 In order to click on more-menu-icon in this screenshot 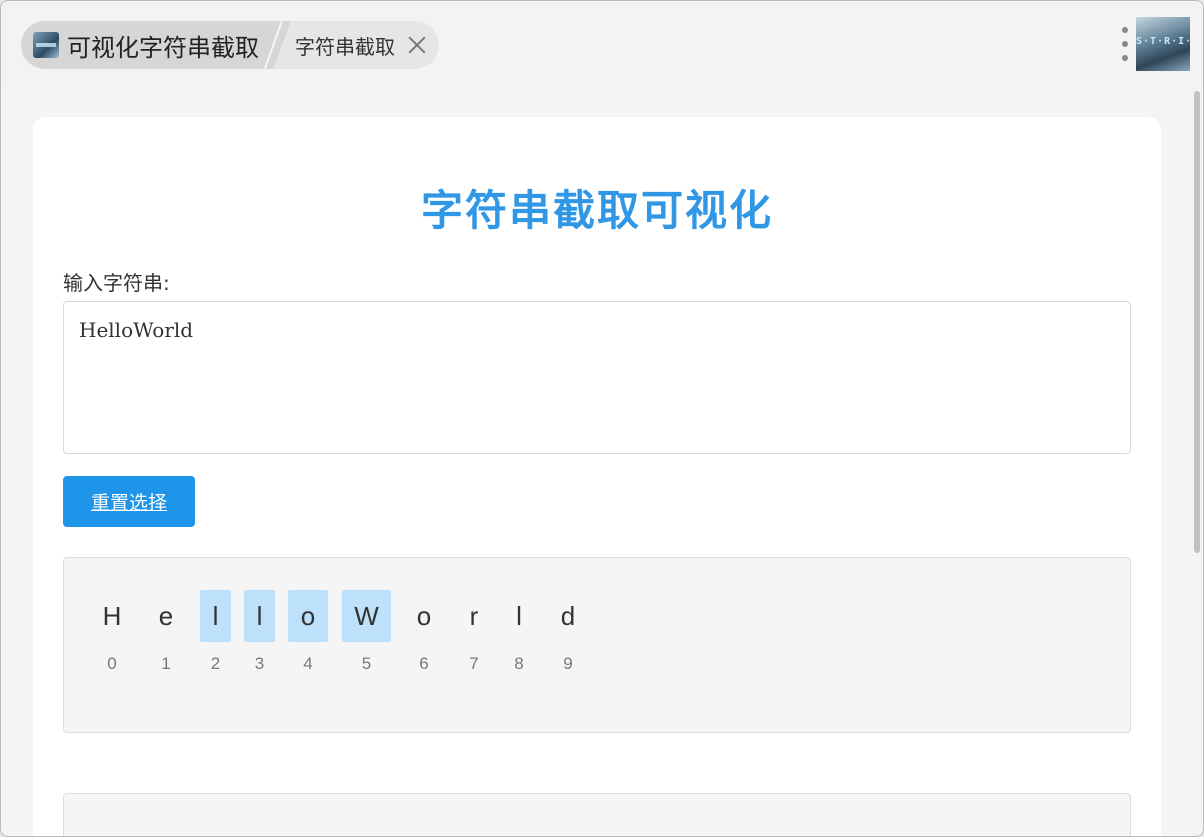, I will do `click(1125, 44)`.